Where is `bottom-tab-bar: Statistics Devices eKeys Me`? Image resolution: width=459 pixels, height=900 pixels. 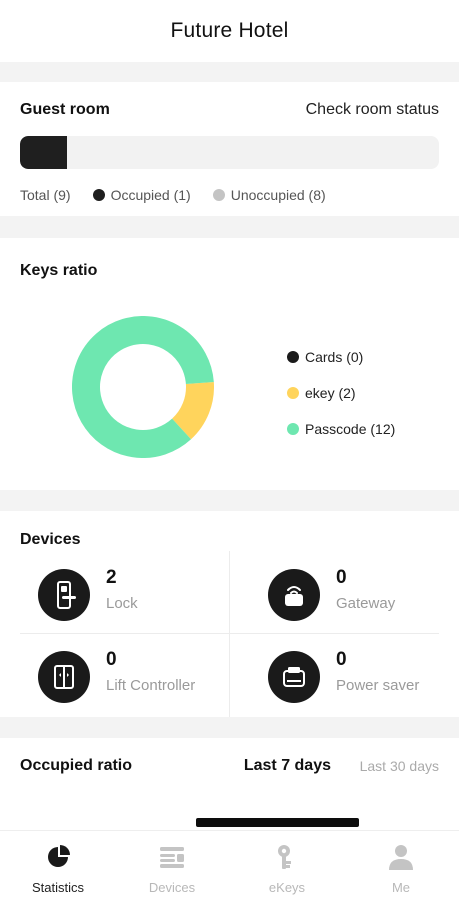 bottom-tab-bar: Statistics Devices eKeys Me is located at coordinates (229, 865).